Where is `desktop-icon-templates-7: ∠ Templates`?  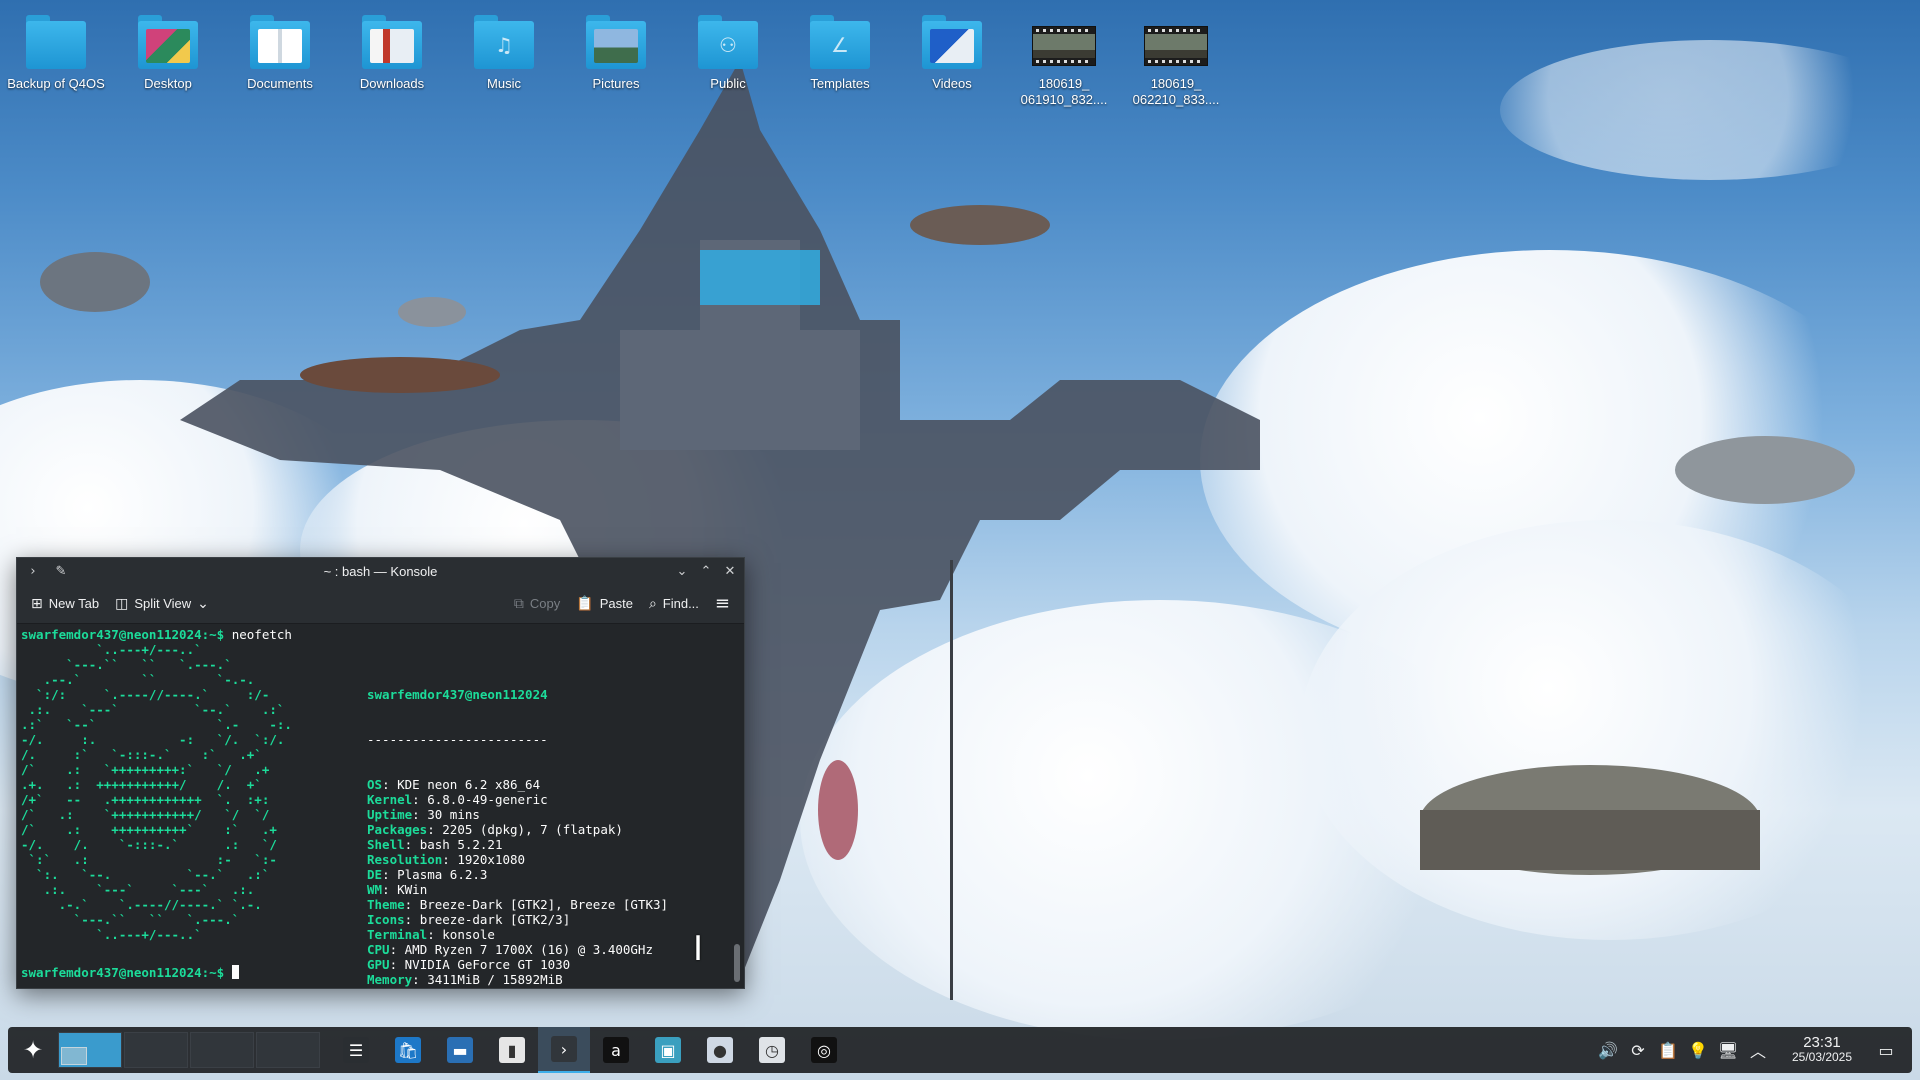 desktop-icon-templates-7: ∠ Templates is located at coordinates (840, 58).